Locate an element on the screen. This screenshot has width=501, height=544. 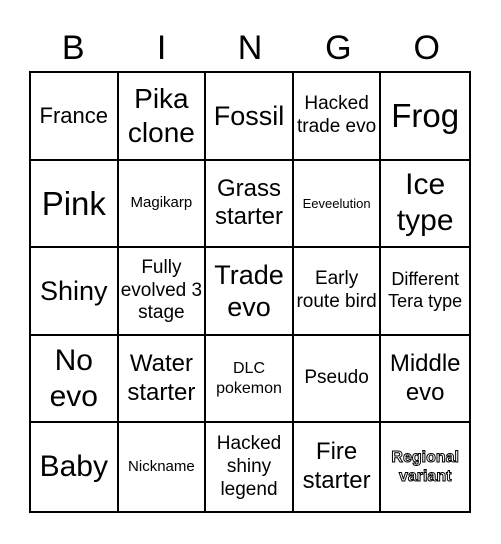
bingo-cell-label: Regional variant is located at coordinates (425, 467).